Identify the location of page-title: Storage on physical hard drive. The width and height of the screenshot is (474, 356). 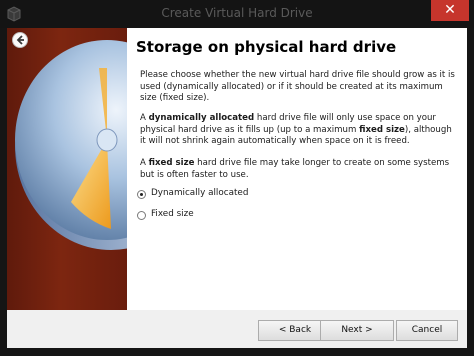
(266, 47).